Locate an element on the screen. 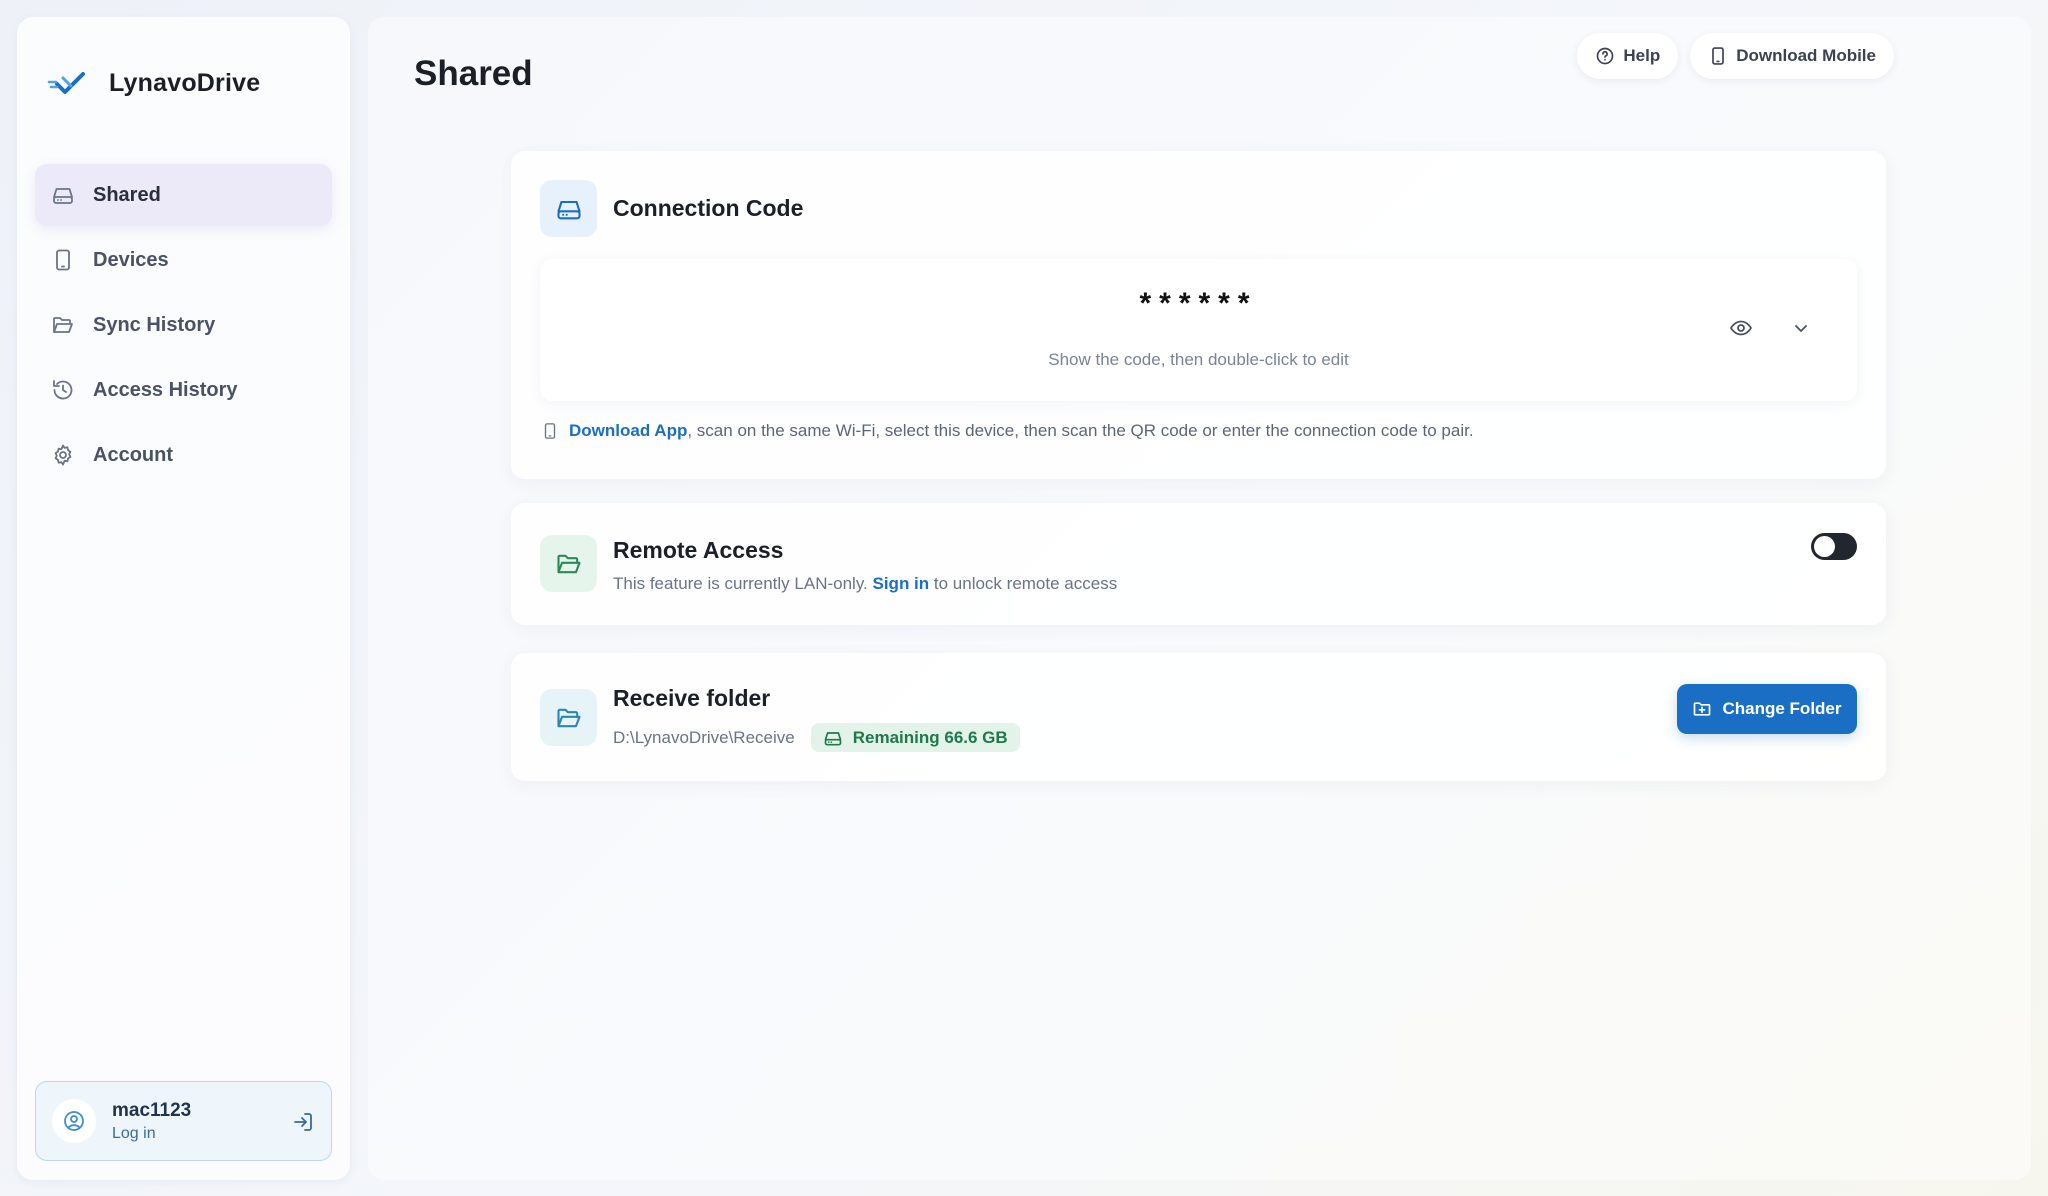  brand-name: LynavoDrive is located at coordinates (185, 83).